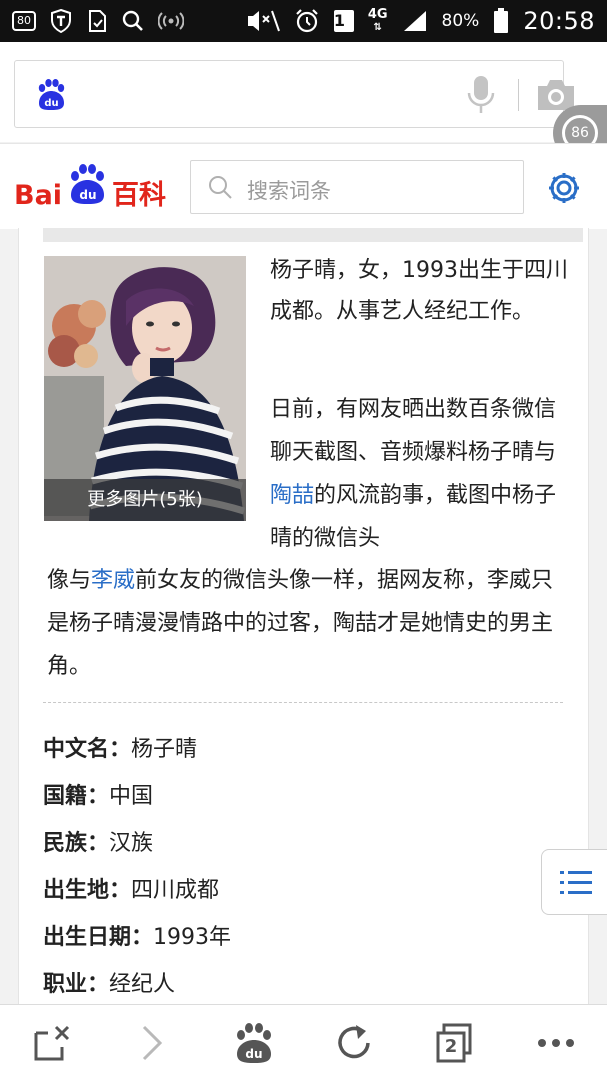 The image size is (607, 1080). I want to click on cellular-icon, so click(415, 21).